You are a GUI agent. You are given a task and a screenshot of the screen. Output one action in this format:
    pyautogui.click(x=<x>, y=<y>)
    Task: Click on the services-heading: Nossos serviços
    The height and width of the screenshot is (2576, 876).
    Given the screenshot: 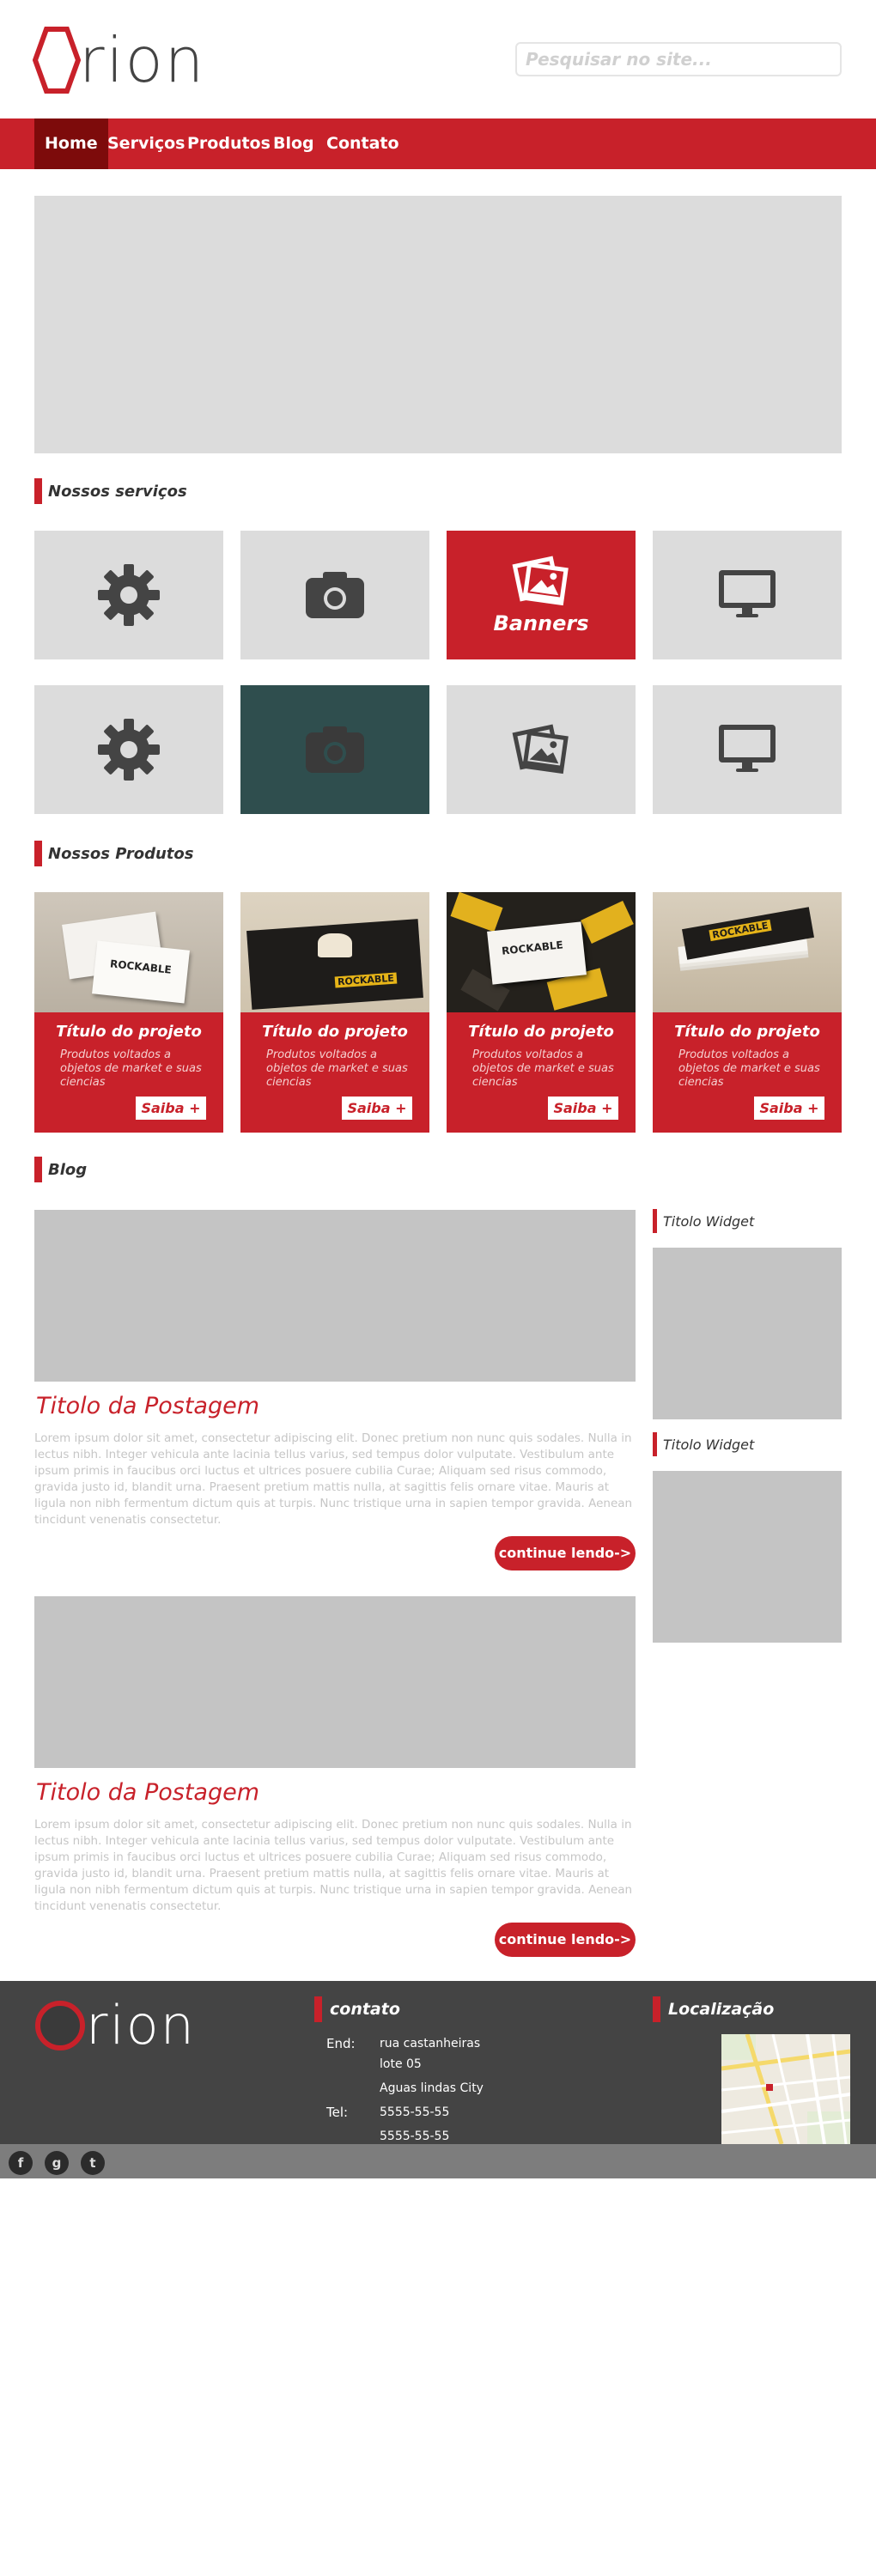 What is the action you would take?
    pyautogui.click(x=110, y=491)
    